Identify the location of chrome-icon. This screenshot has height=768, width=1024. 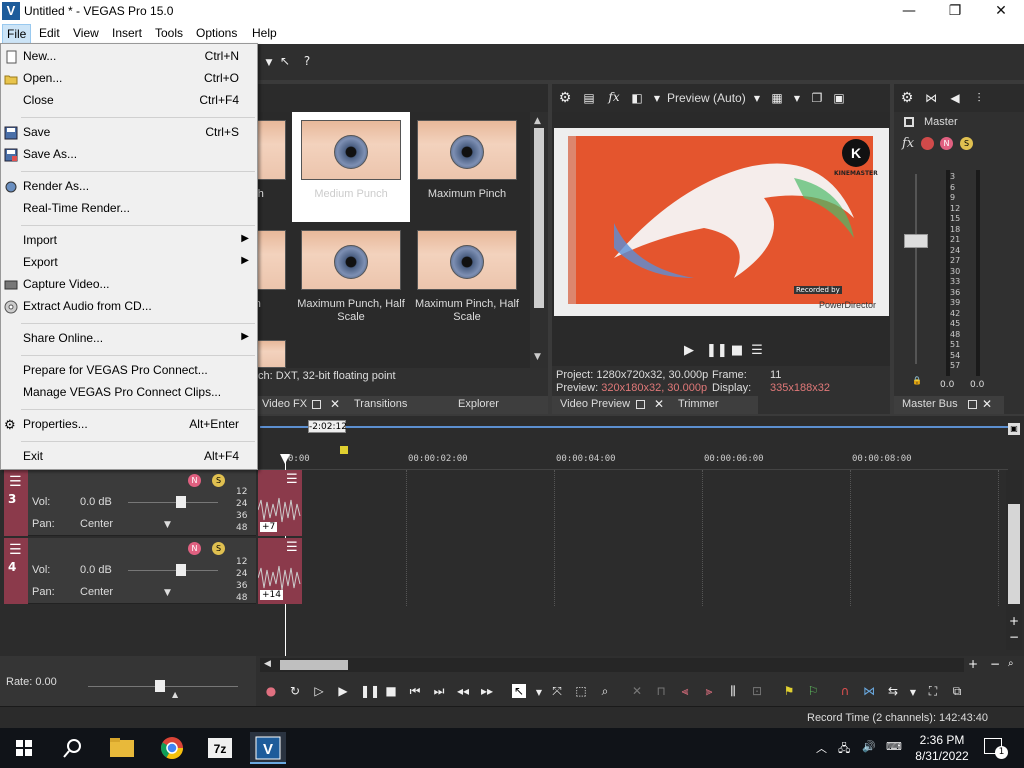
(172, 748).